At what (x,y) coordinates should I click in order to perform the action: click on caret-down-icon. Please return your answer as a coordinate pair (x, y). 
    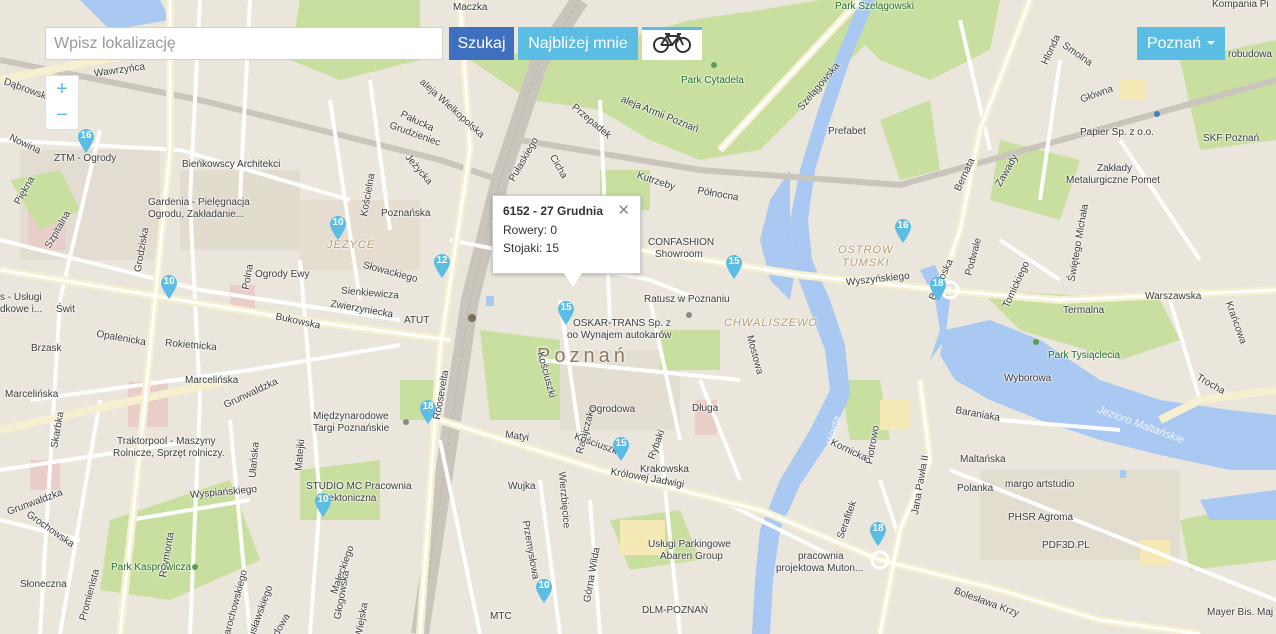
    Looking at the image, I should click on (1211, 43).